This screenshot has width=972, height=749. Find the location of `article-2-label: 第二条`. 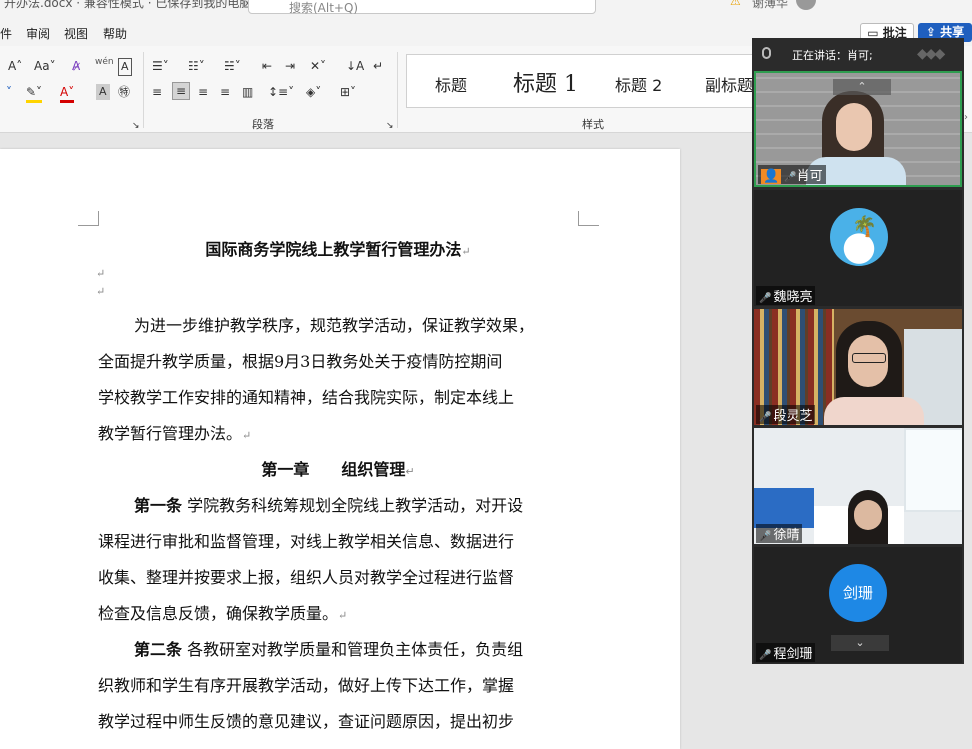

article-2-label: 第二条 is located at coordinates (158, 649).